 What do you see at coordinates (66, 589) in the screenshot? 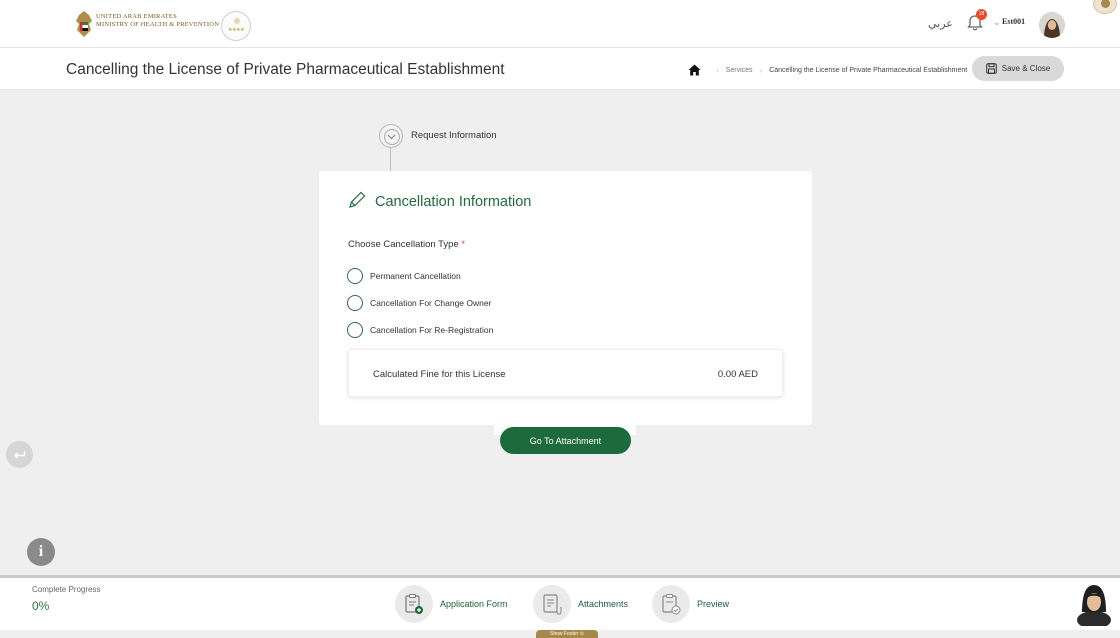
I see `progress-label: Complete Progress` at bounding box center [66, 589].